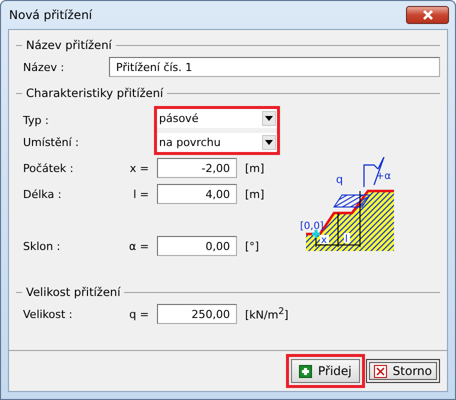  I want to click on dropdown: pásové, so click(217, 118).